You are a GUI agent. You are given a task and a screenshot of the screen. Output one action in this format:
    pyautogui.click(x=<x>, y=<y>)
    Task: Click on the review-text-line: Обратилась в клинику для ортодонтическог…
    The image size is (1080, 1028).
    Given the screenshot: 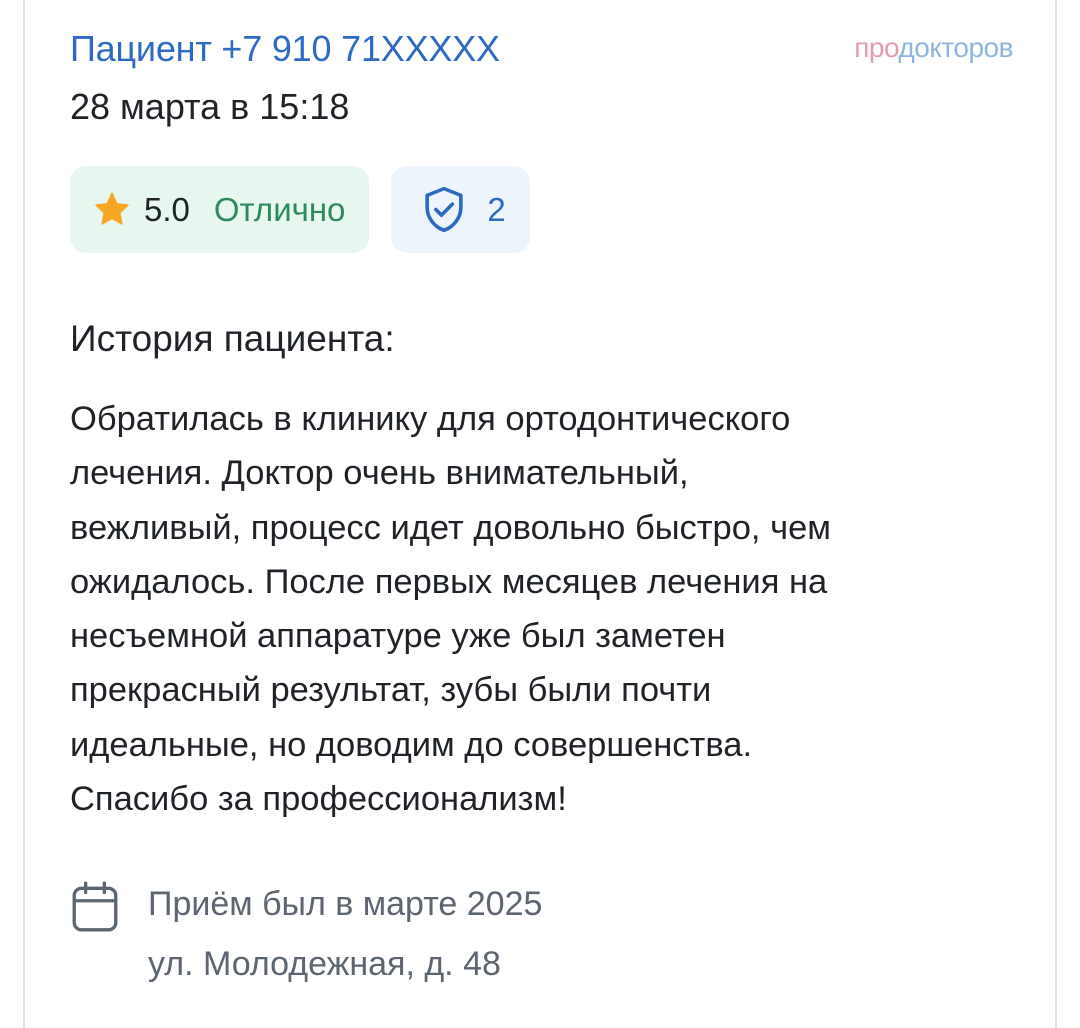 What is the action you would take?
    pyautogui.click(x=430, y=419)
    